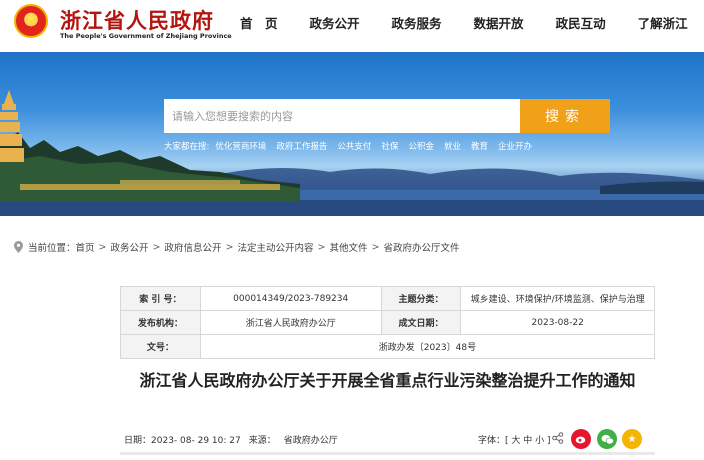 This screenshot has width=704, height=460. What do you see at coordinates (515, 146) in the screenshot?
I see `hot-search-link: 企业开办` at bounding box center [515, 146].